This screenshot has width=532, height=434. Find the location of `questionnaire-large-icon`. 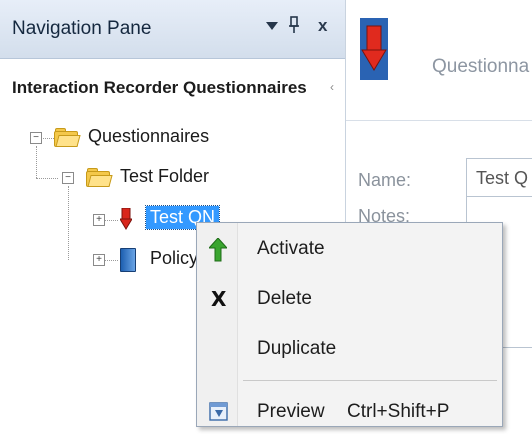

questionnaire-large-icon is located at coordinates (374, 49).